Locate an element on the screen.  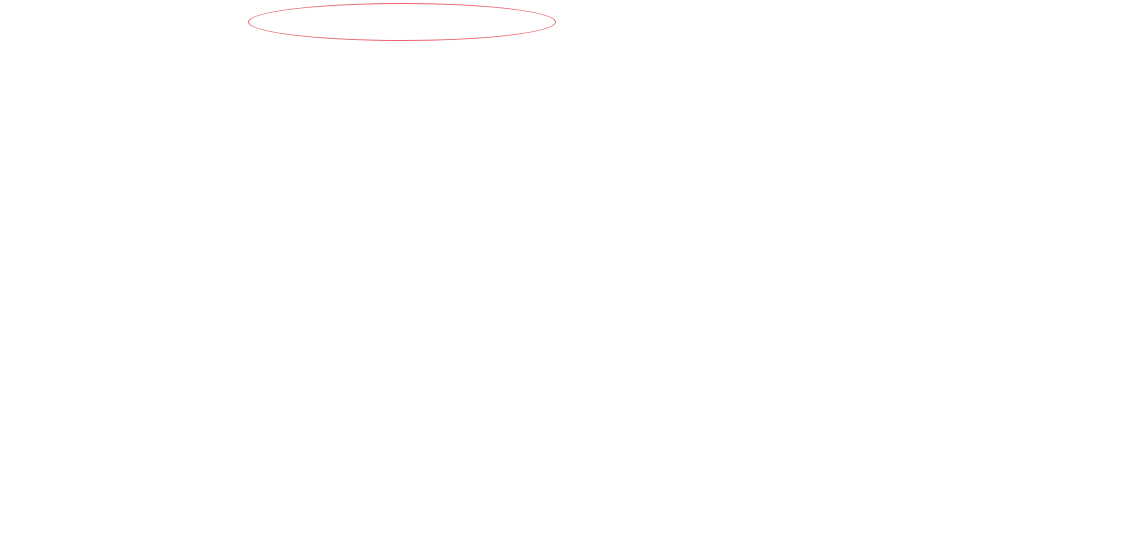
terminal-line-comment-wrap-1: user account. is located at coordinates (768, 360).